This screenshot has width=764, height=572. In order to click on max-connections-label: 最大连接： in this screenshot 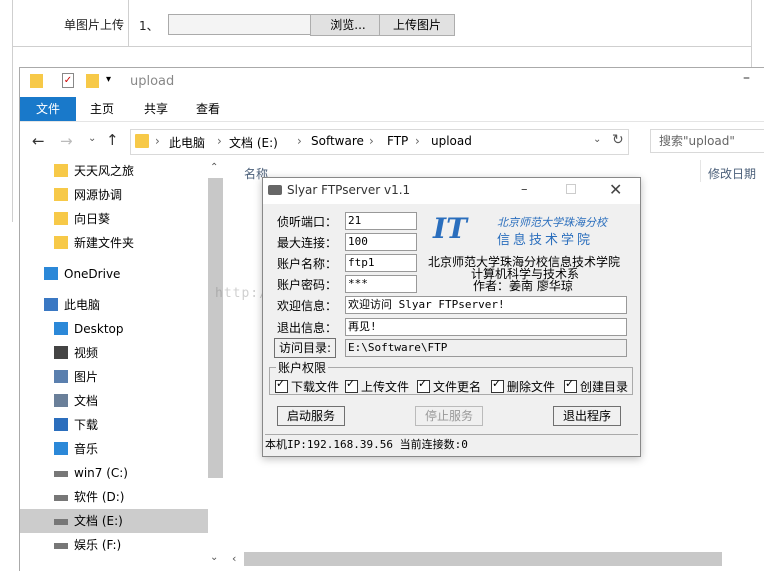, I will do `click(307, 243)`.